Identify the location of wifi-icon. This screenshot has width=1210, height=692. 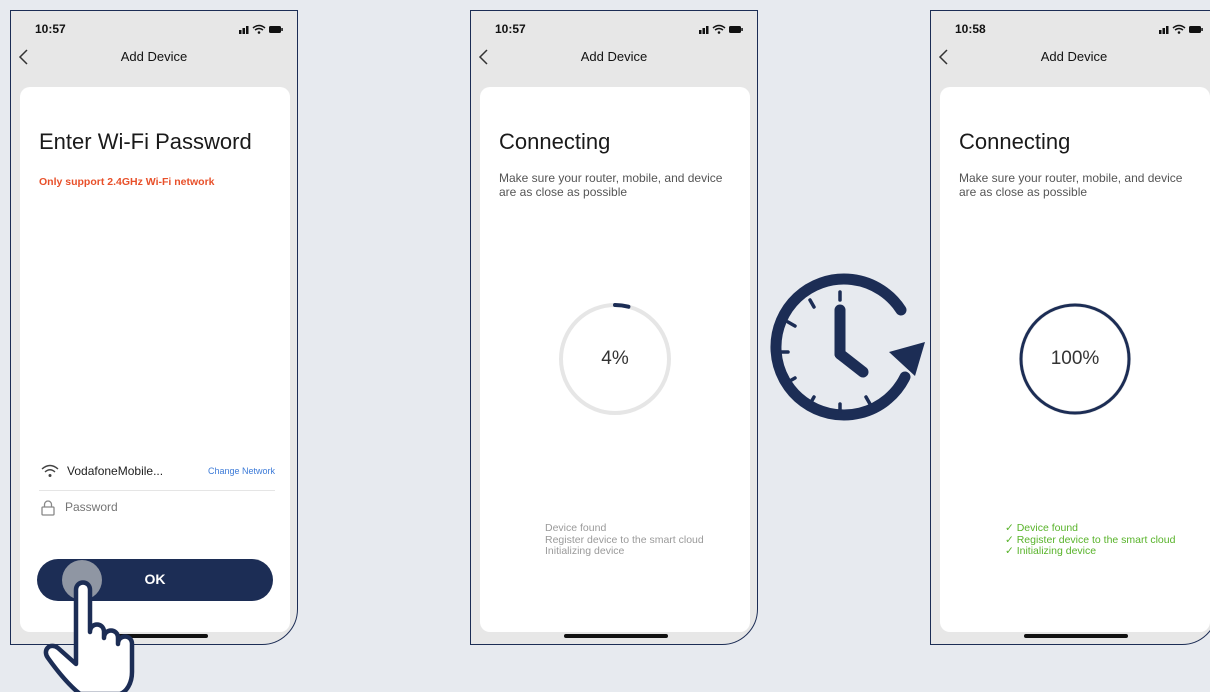
(50, 470).